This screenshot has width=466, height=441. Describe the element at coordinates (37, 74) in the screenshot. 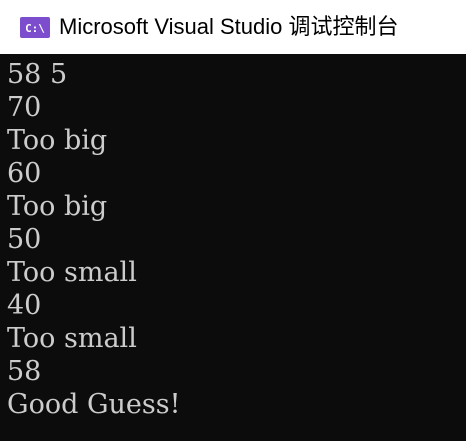

I see `console-line: 58 5` at that location.